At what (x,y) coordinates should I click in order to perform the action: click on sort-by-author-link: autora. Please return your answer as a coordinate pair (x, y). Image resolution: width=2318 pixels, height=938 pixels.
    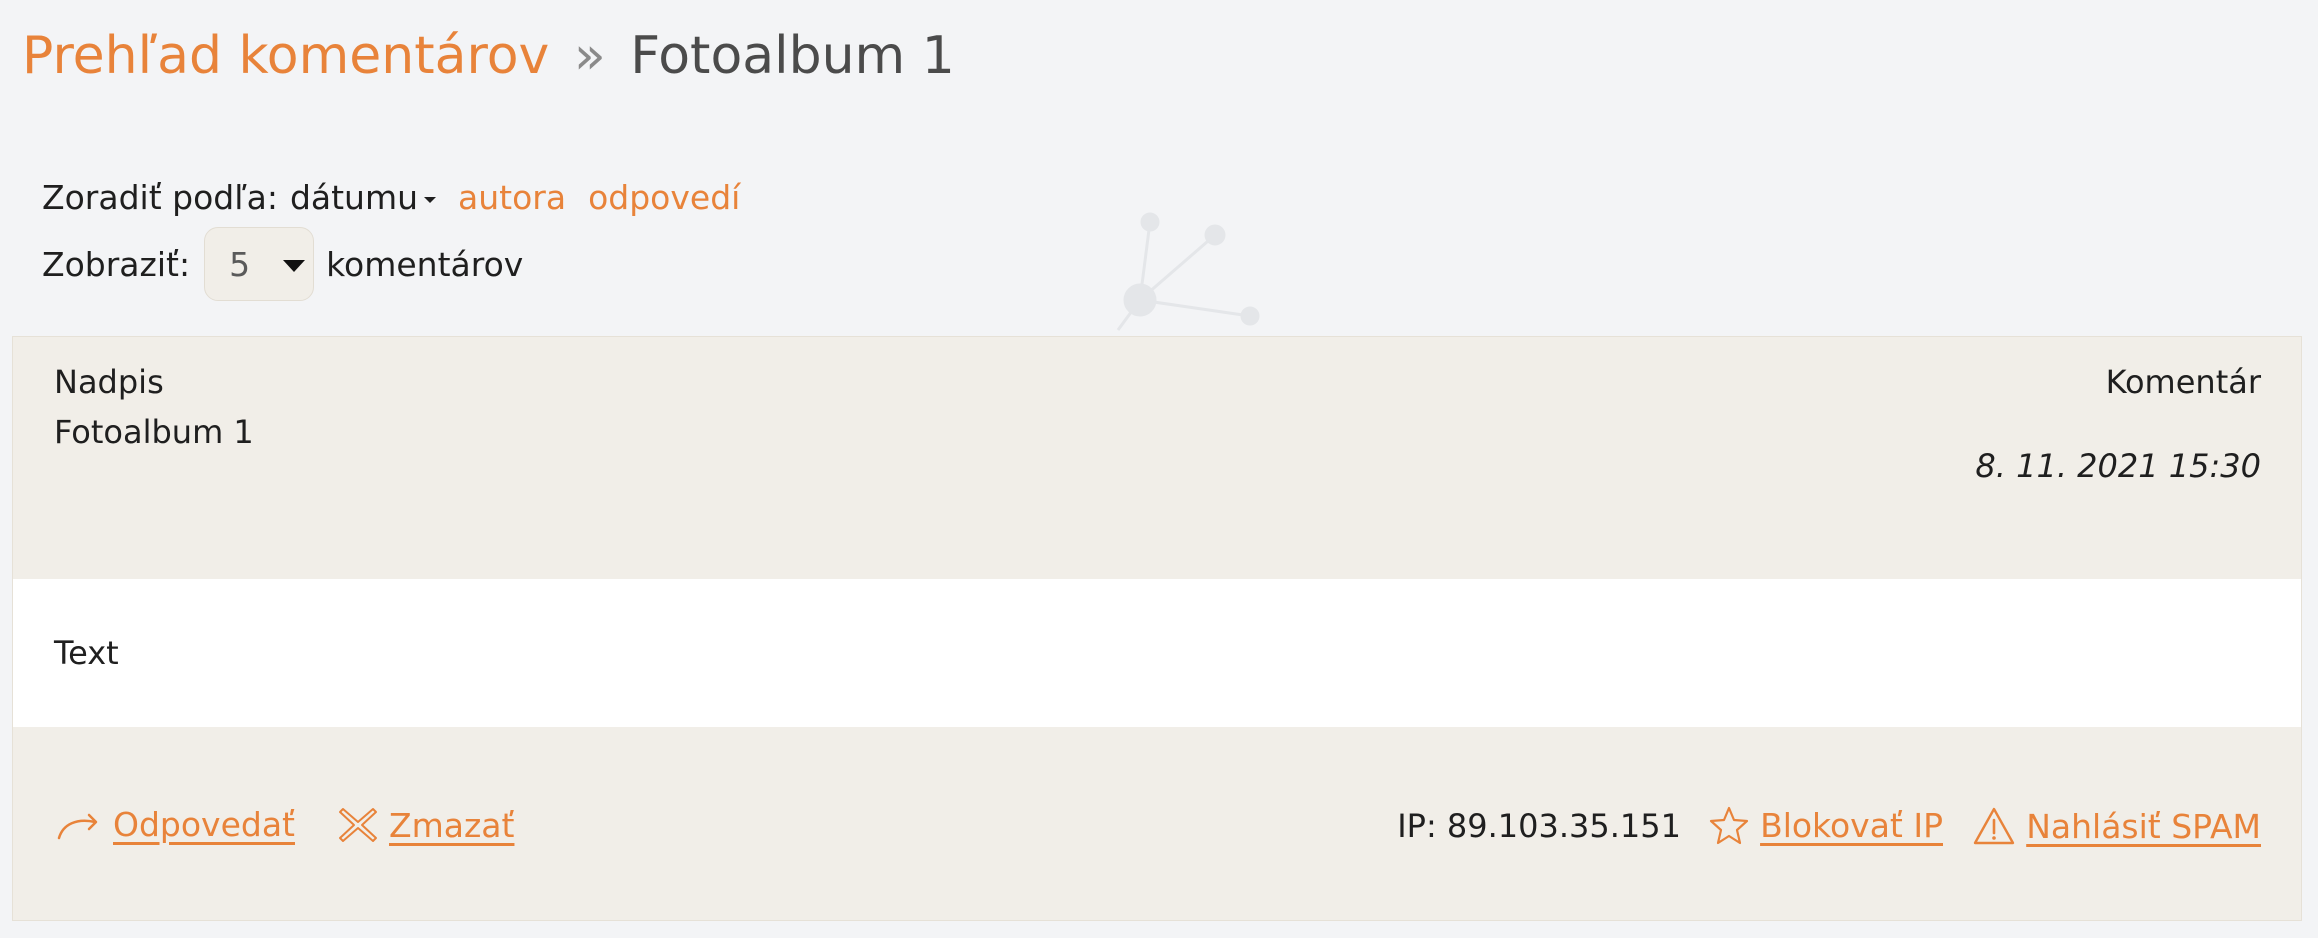
    Looking at the image, I should click on (512, 197).